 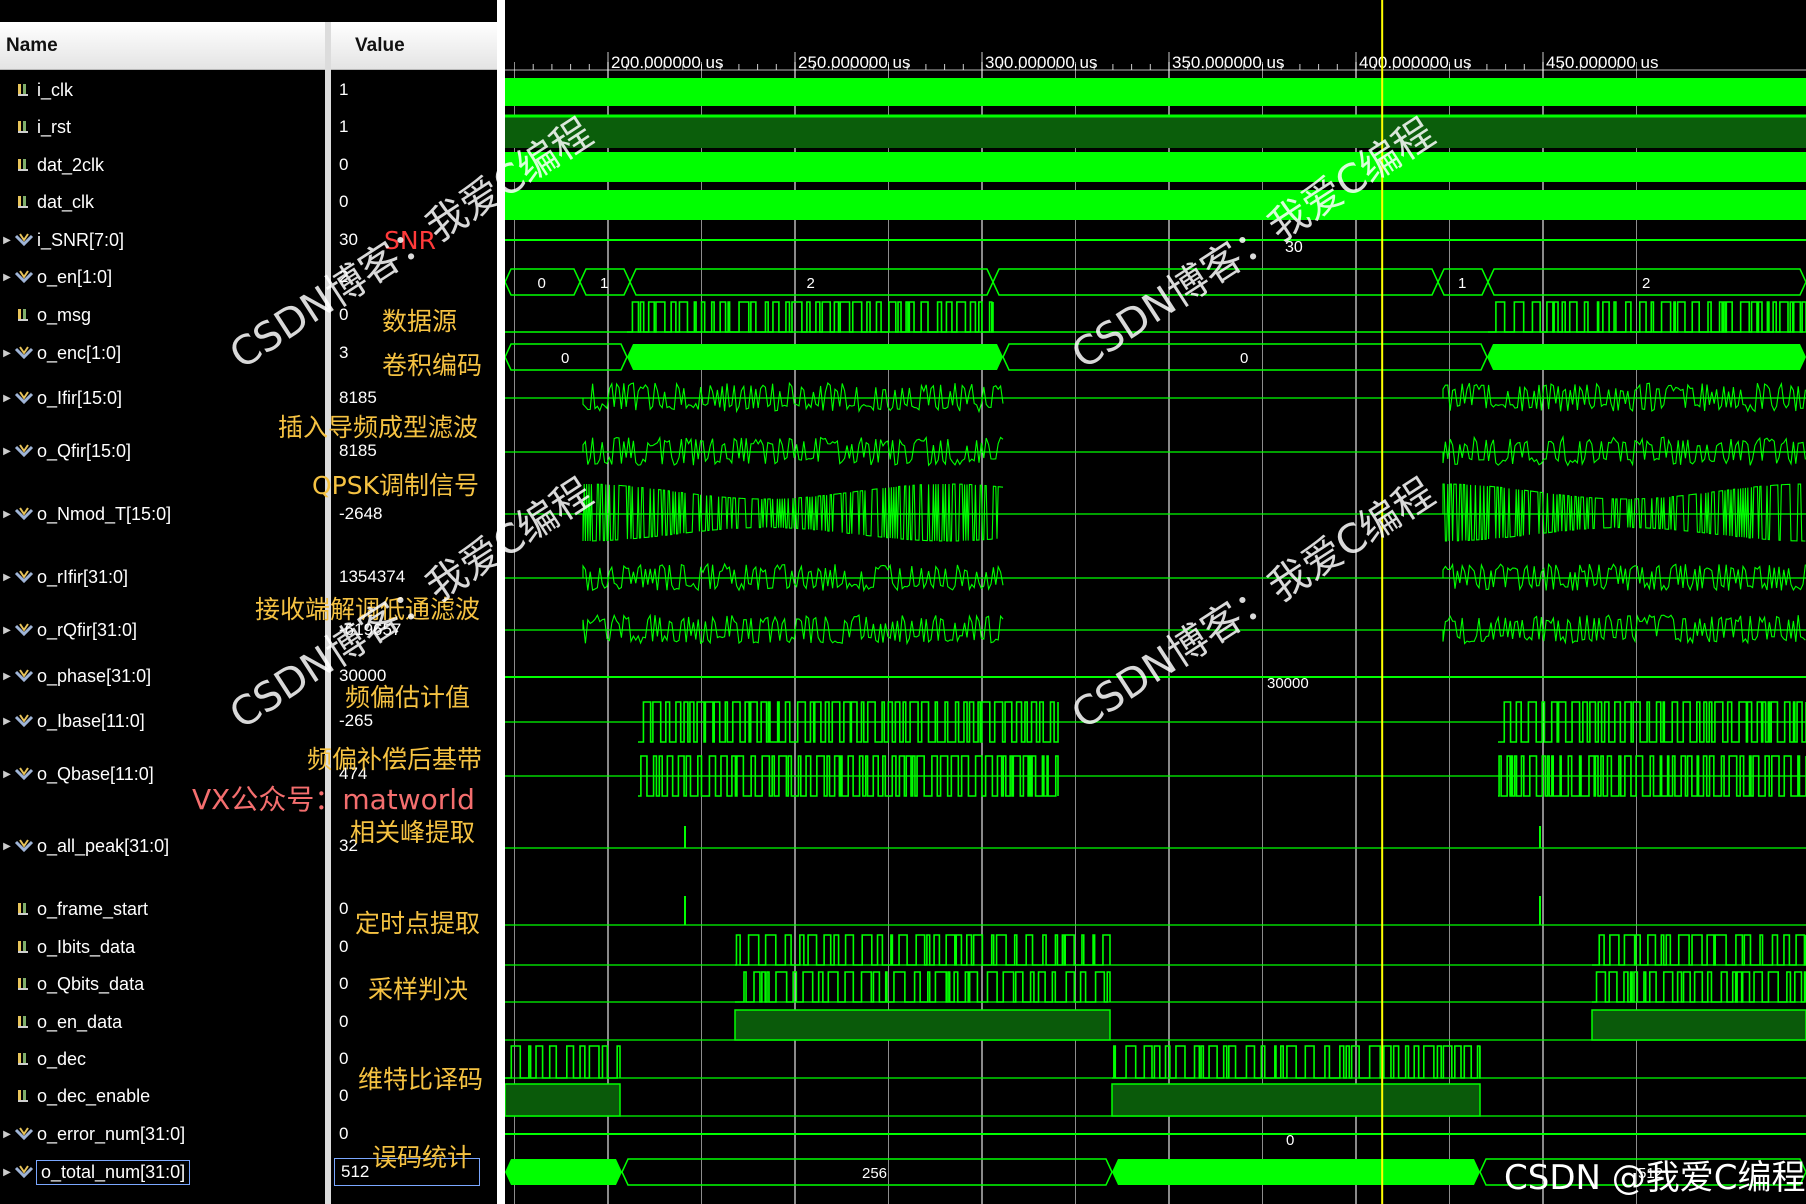 I want to click on signal-row: ▶ o_Qfir[15:0], so click(x=65, y=451).